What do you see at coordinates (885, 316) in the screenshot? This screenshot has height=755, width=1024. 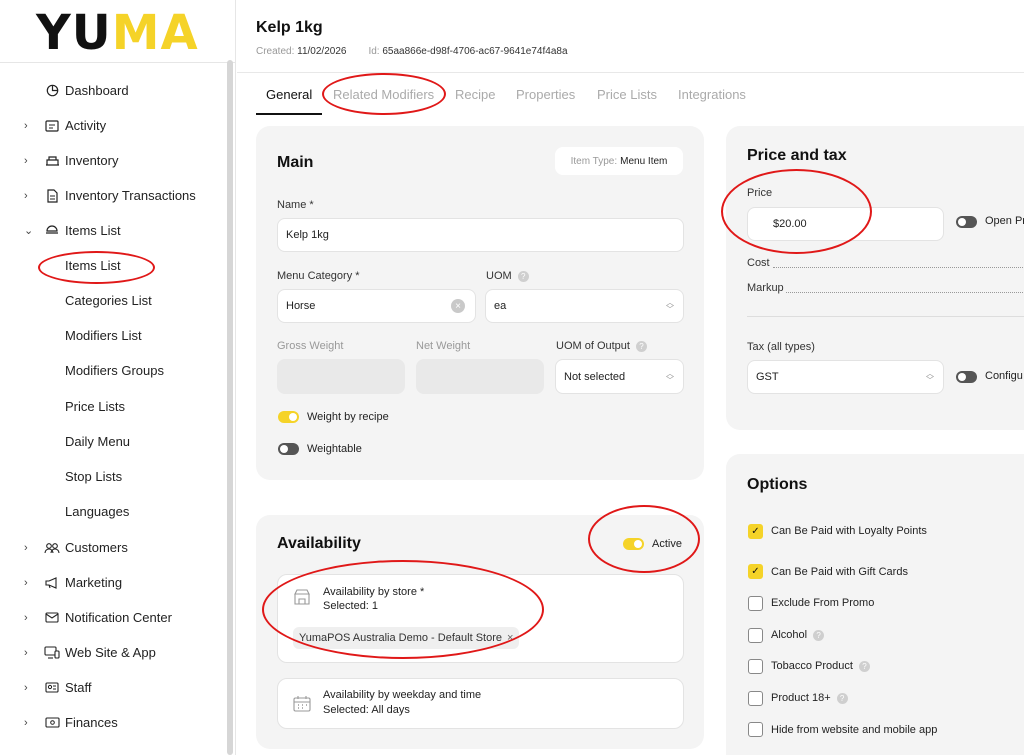 I see `separator` at bounding box center [885, 316].